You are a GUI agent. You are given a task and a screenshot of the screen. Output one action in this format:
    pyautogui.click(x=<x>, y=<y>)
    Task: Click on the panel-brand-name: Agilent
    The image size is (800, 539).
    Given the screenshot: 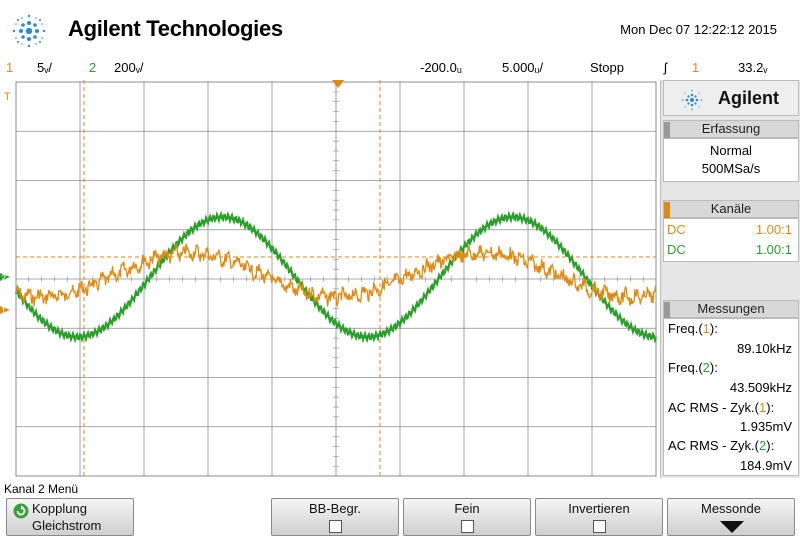 What is the action you would take?
    pyautogui.click(x=748, y=98)
    